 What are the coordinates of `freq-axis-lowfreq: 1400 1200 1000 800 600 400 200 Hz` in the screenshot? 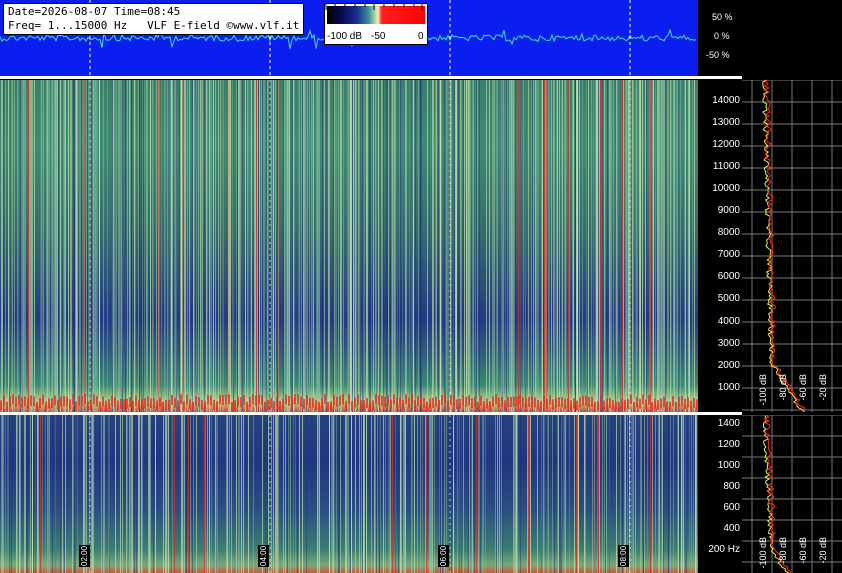 It's located at (720, 494).